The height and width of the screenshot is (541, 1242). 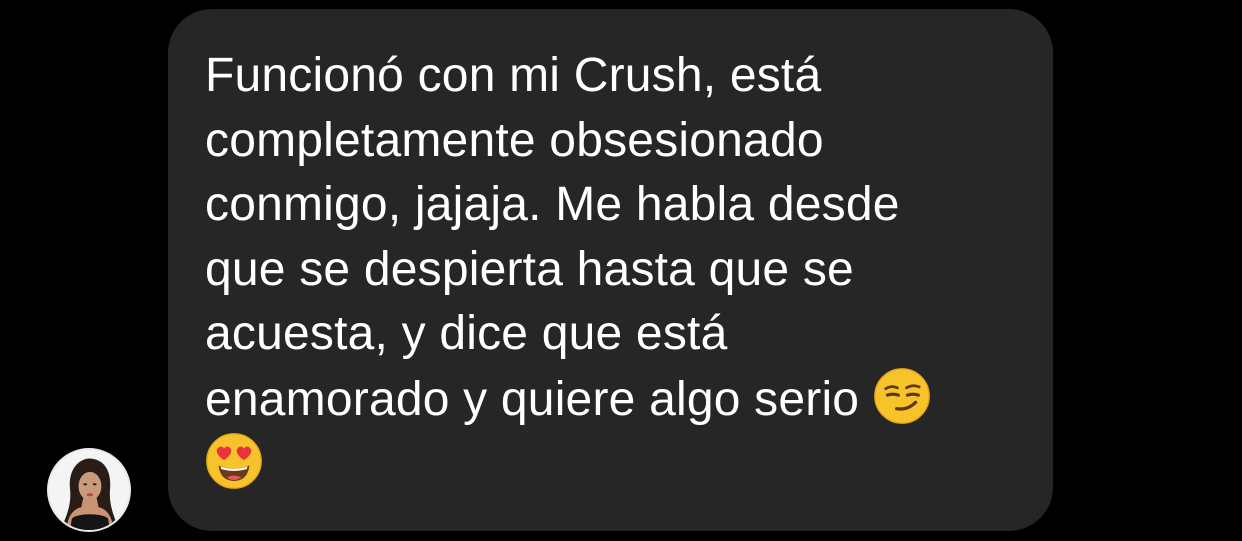 What do you see at coordinates (902, 396) in the screenshot?
I see `smirking-face-emoji-icon` at bounding box center [902, 396].